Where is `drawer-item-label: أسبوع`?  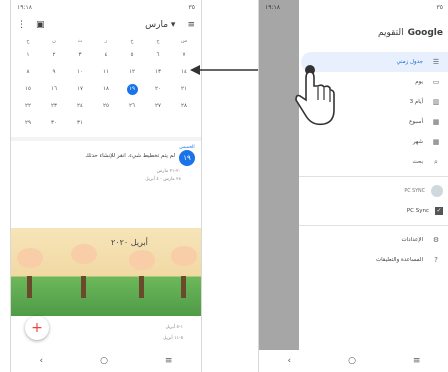
drawer-item-label: أسبوع is located at coordinates (416, 122).